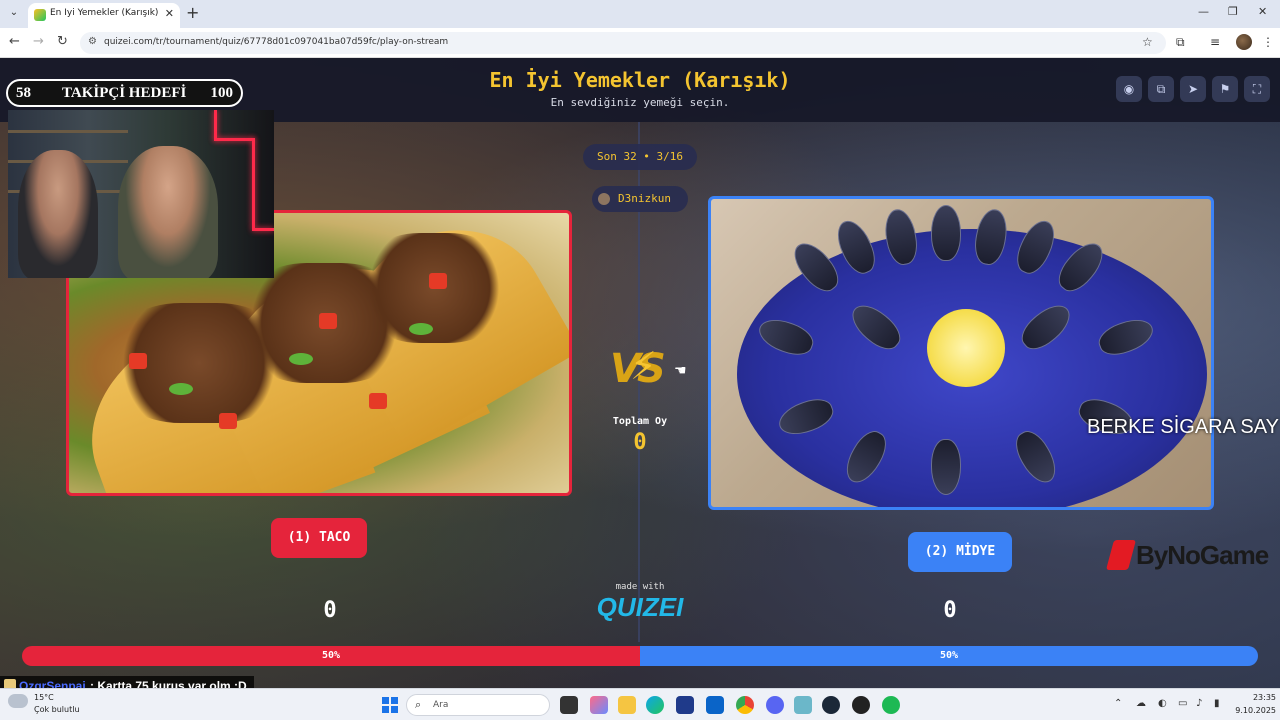  What do you see at coordinates (715, 705) in the screenshot?
I see `outlook-icon` at bounding box center [715, 705].